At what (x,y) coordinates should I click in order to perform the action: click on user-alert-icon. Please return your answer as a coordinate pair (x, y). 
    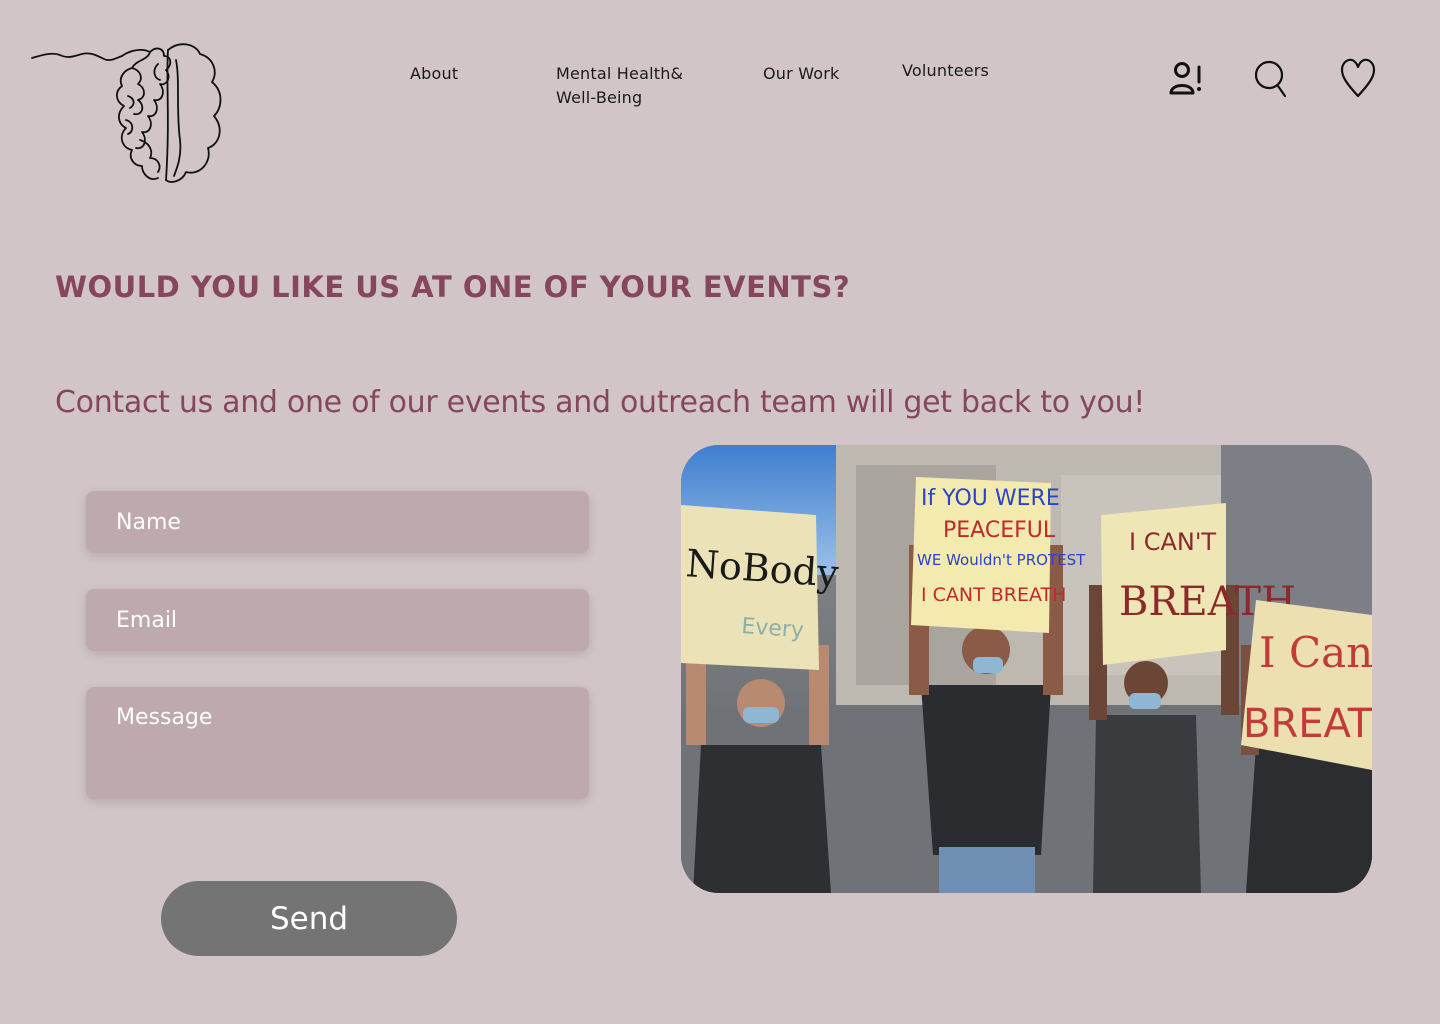
    Looking at the image, I should click on (1186, 78).